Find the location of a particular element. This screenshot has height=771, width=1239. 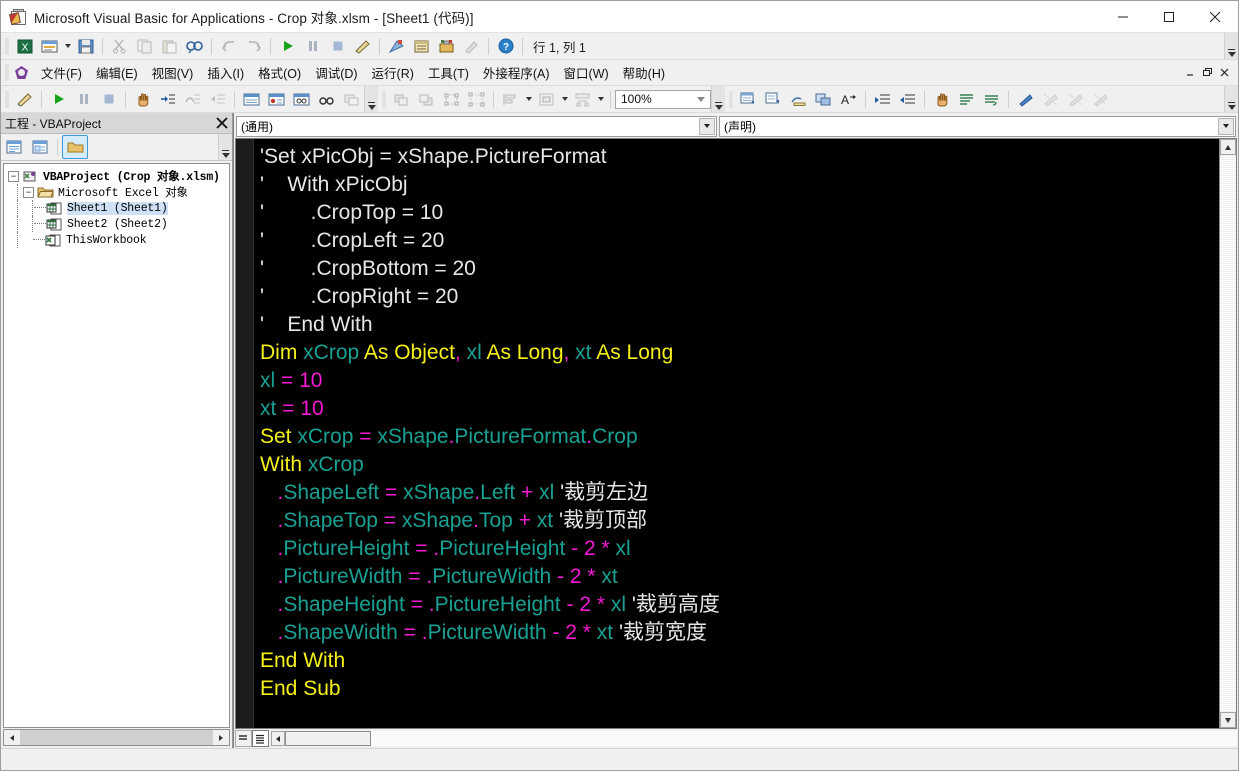

menu-item-format: 格式(O) is located at coordinates (279, 73).